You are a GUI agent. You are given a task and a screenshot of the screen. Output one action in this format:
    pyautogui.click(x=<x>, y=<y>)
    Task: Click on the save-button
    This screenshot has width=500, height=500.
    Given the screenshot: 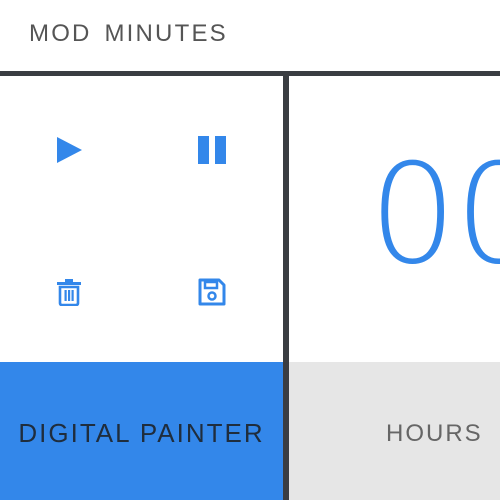 What is the action you would take?
    pyautogui.click(x=212, y=292)
    